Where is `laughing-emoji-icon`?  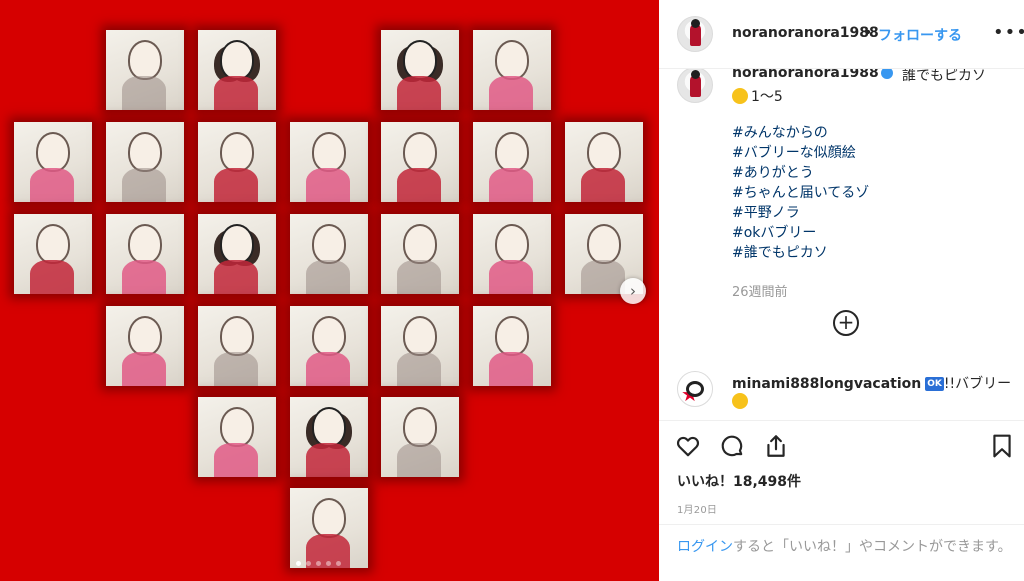
laughing-emoji-icon is located at coordinates (740, 401).